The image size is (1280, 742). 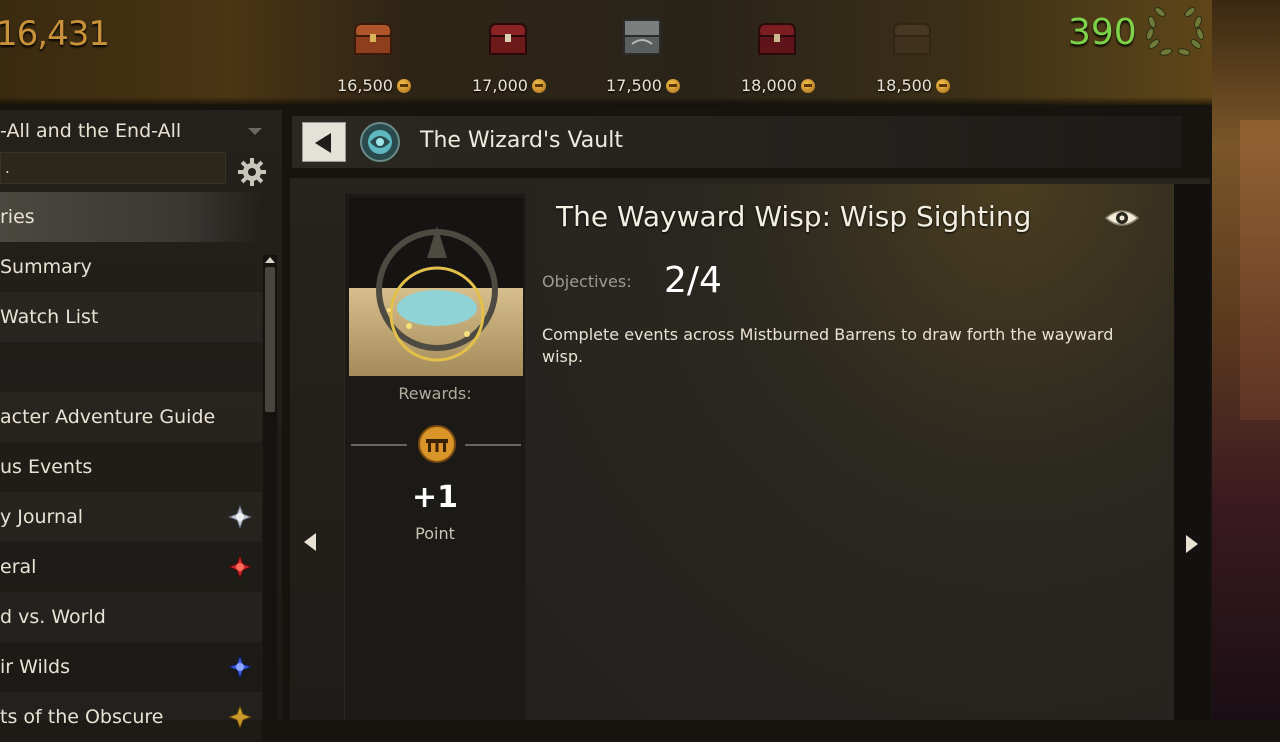 What do you see at coordinates (240, 717) in the screenshot?
I see `gold-star-icon` at bounding box center [240, 717].